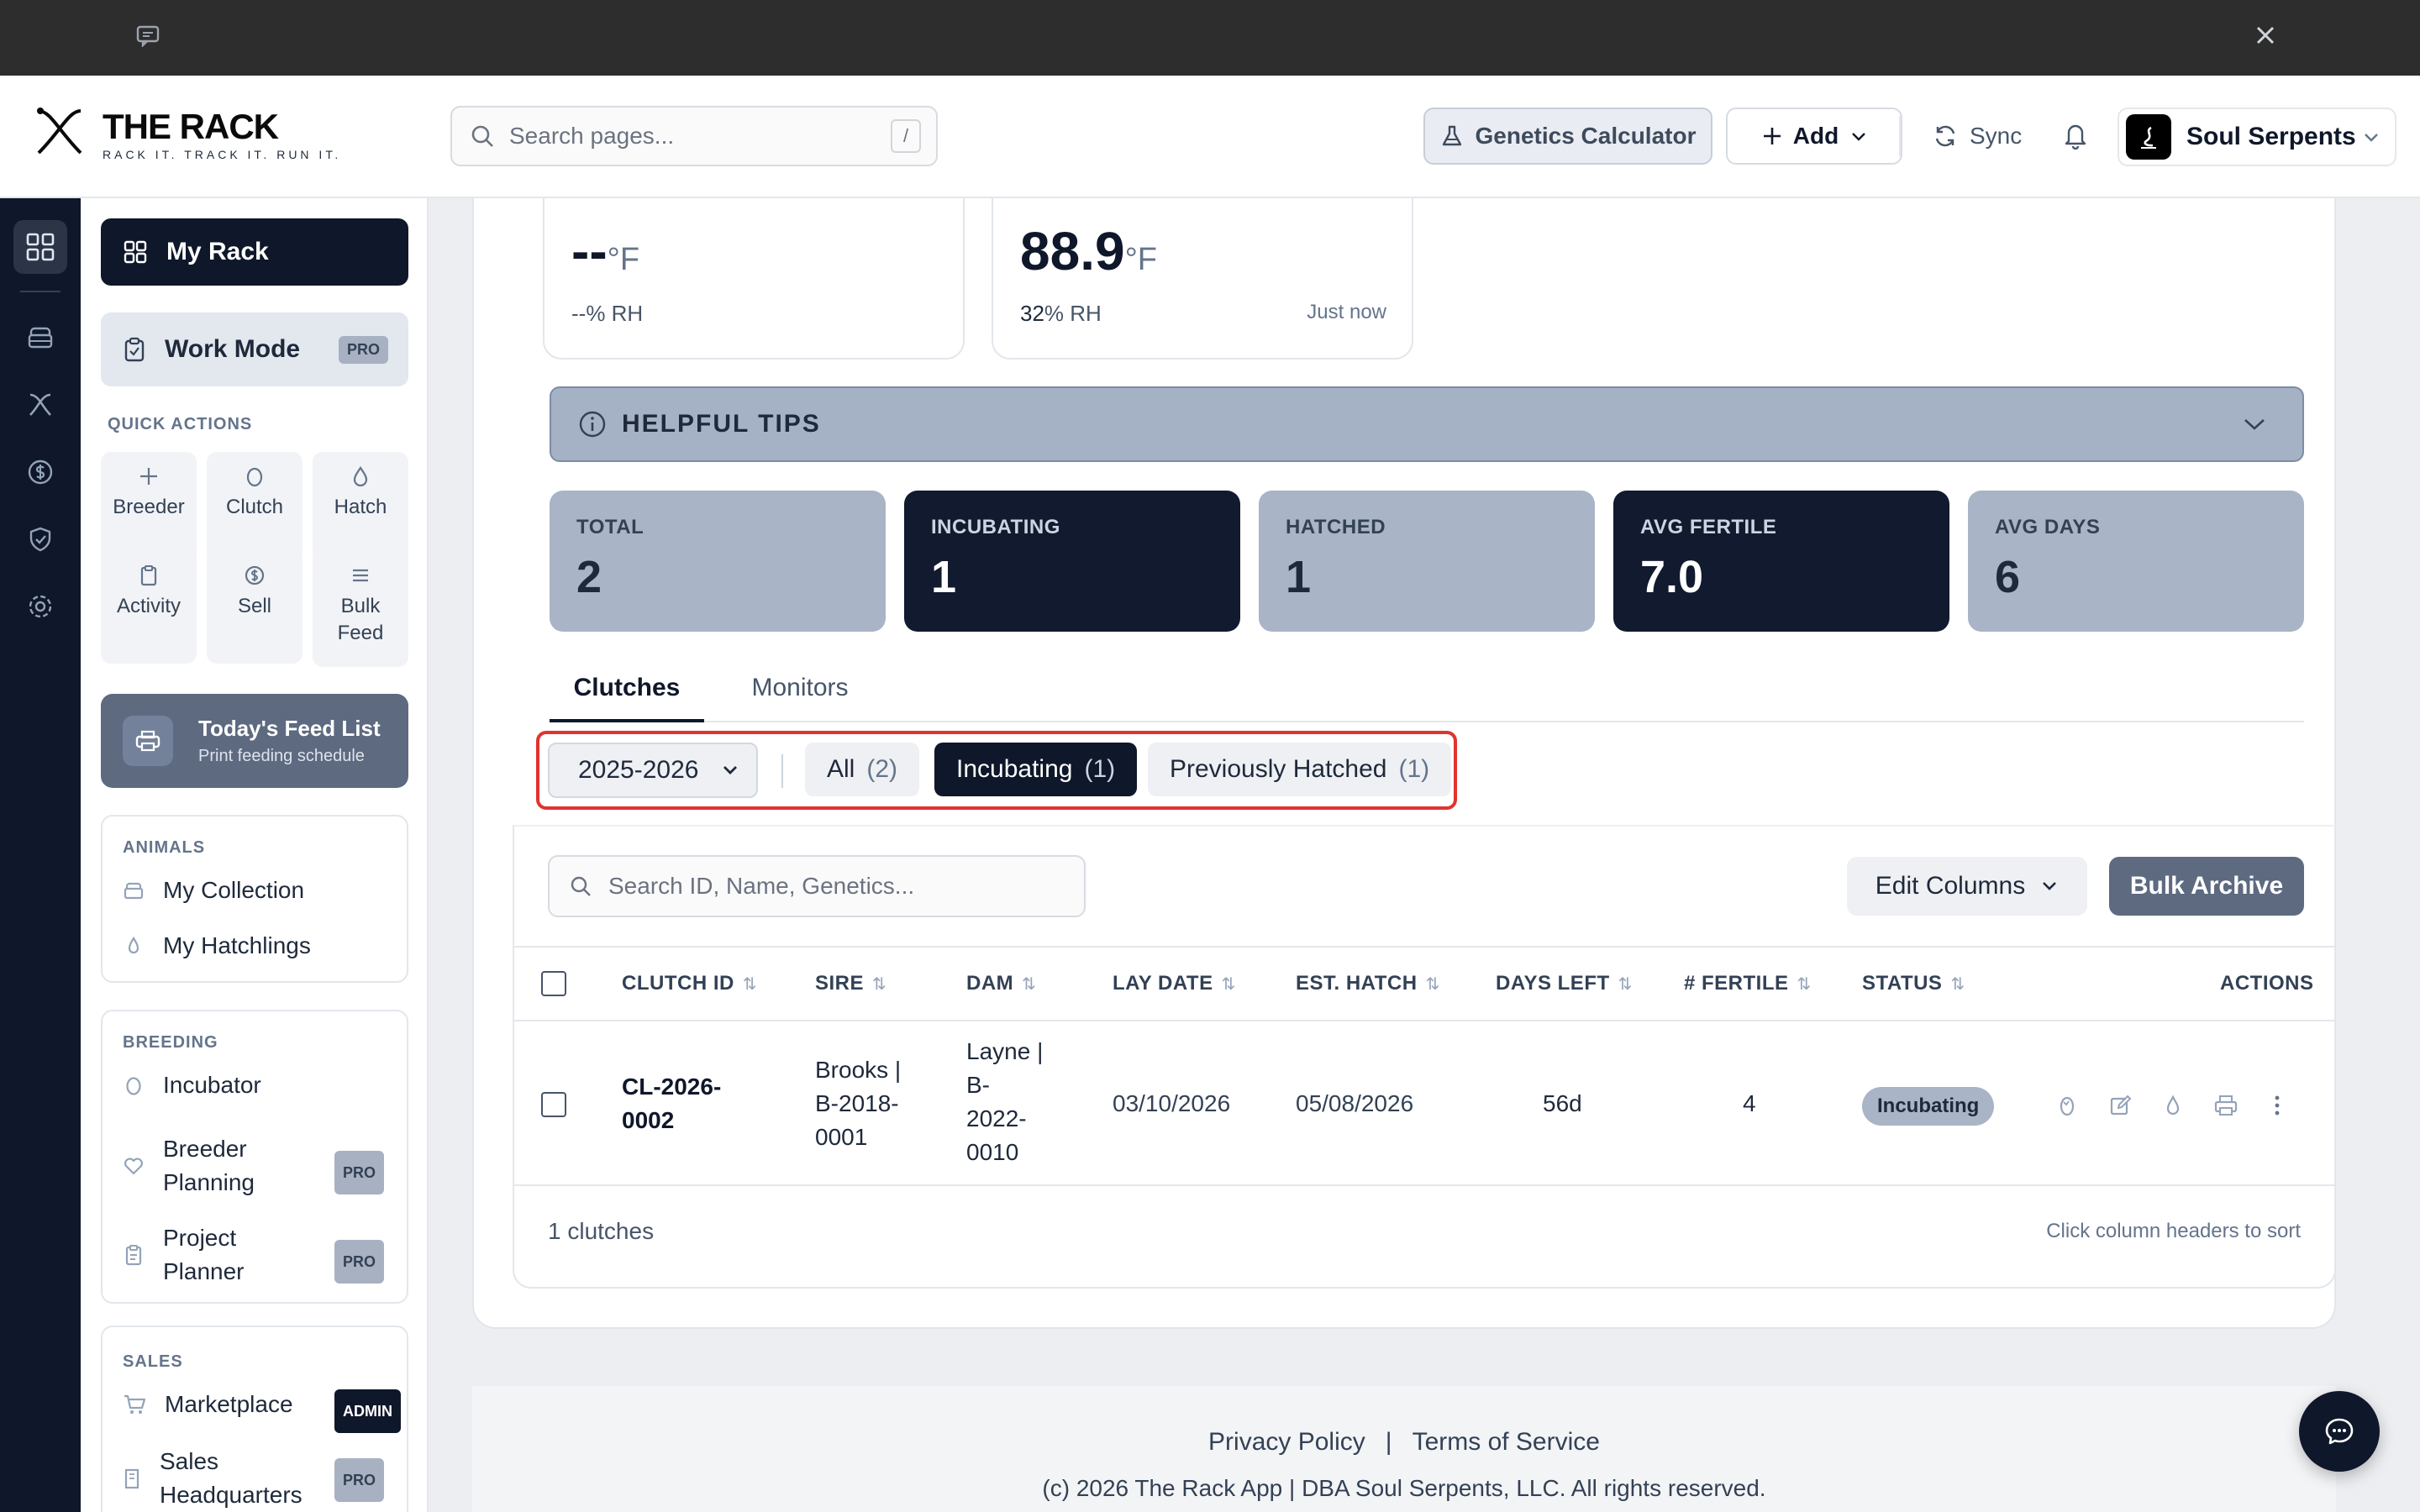 The width and height of the screenshot is (2420, 1512). I want to click on sidebar-item-my-hatchlings: My Hatchlings, so click(217, 946).